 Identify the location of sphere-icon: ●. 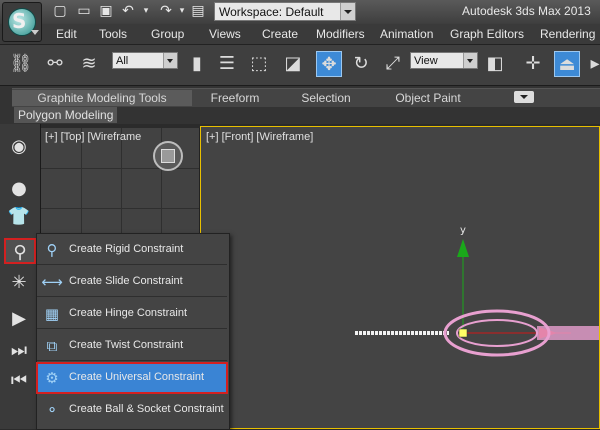
(19, 189).